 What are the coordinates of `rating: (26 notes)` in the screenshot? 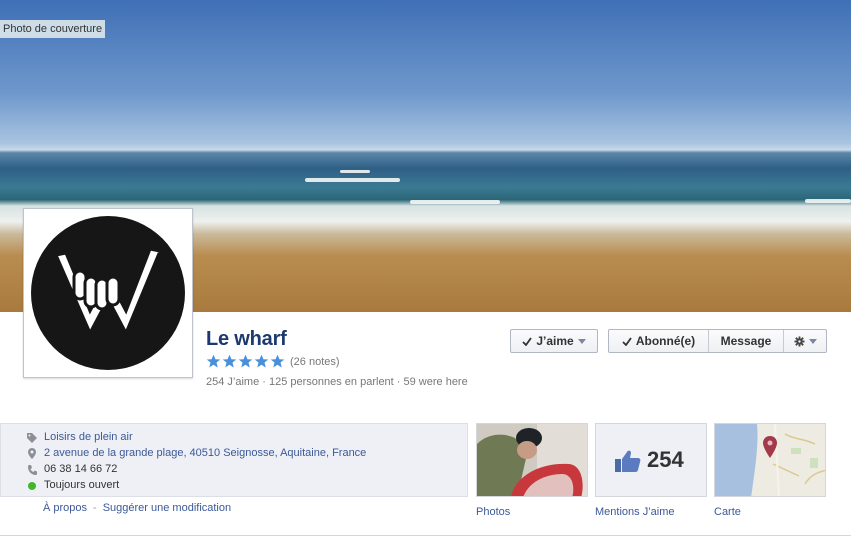 It's located at (273, 361).